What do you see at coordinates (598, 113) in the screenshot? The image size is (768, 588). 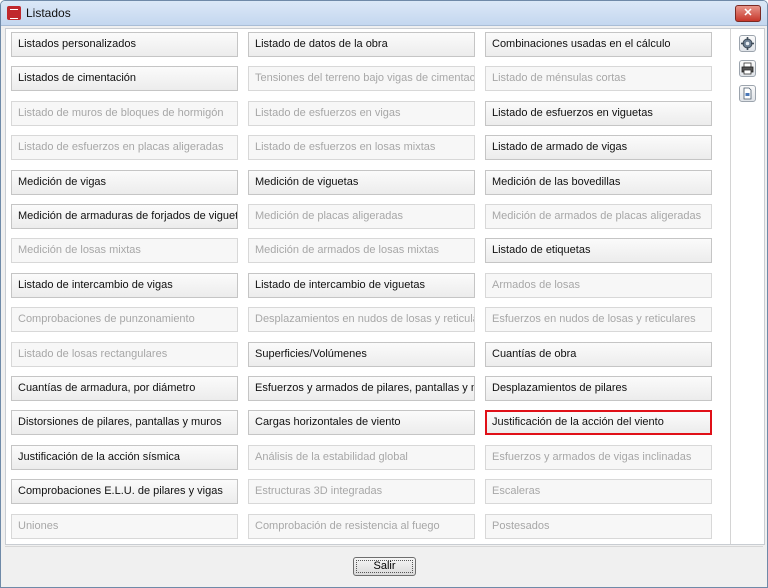 I see `listing-button: Listado de esfuerzos en viguetas` at bounding box center [598, 113].